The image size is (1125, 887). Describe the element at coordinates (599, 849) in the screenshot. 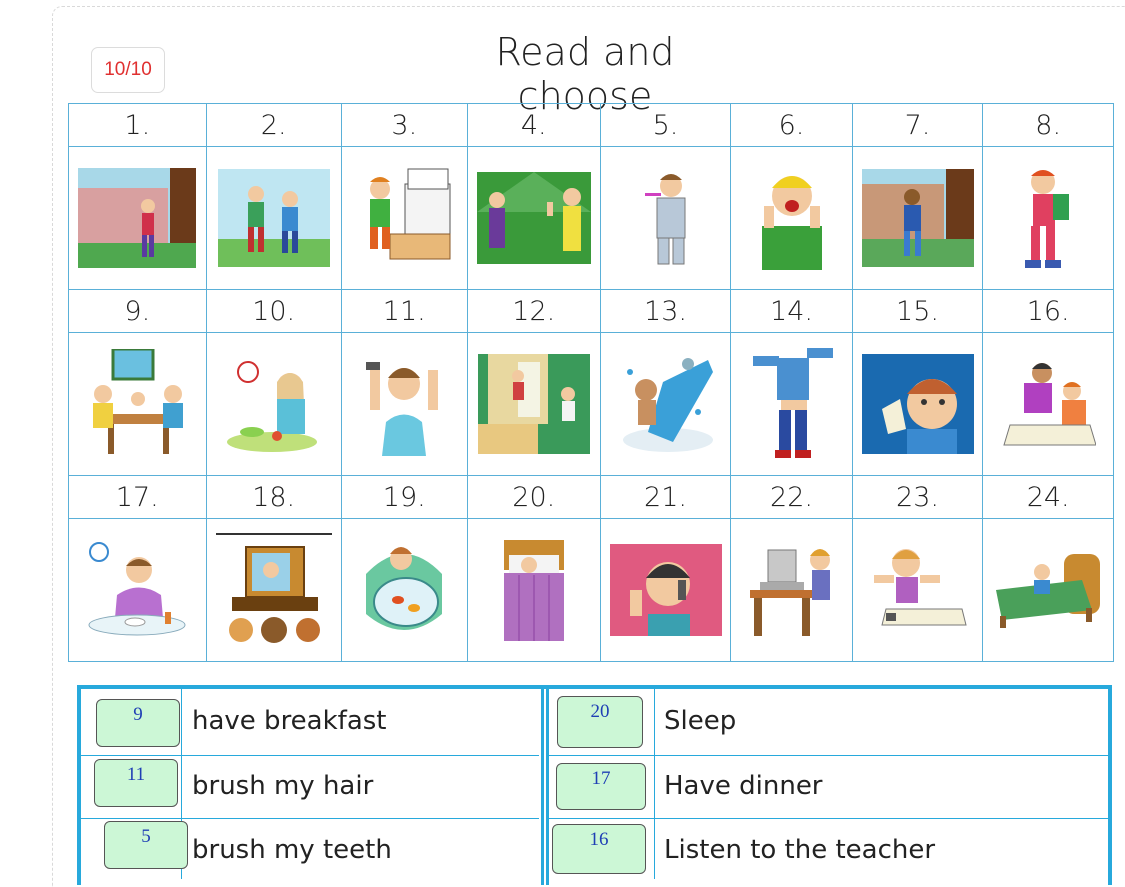

I see `answer-input-teacher: 16` at that location.